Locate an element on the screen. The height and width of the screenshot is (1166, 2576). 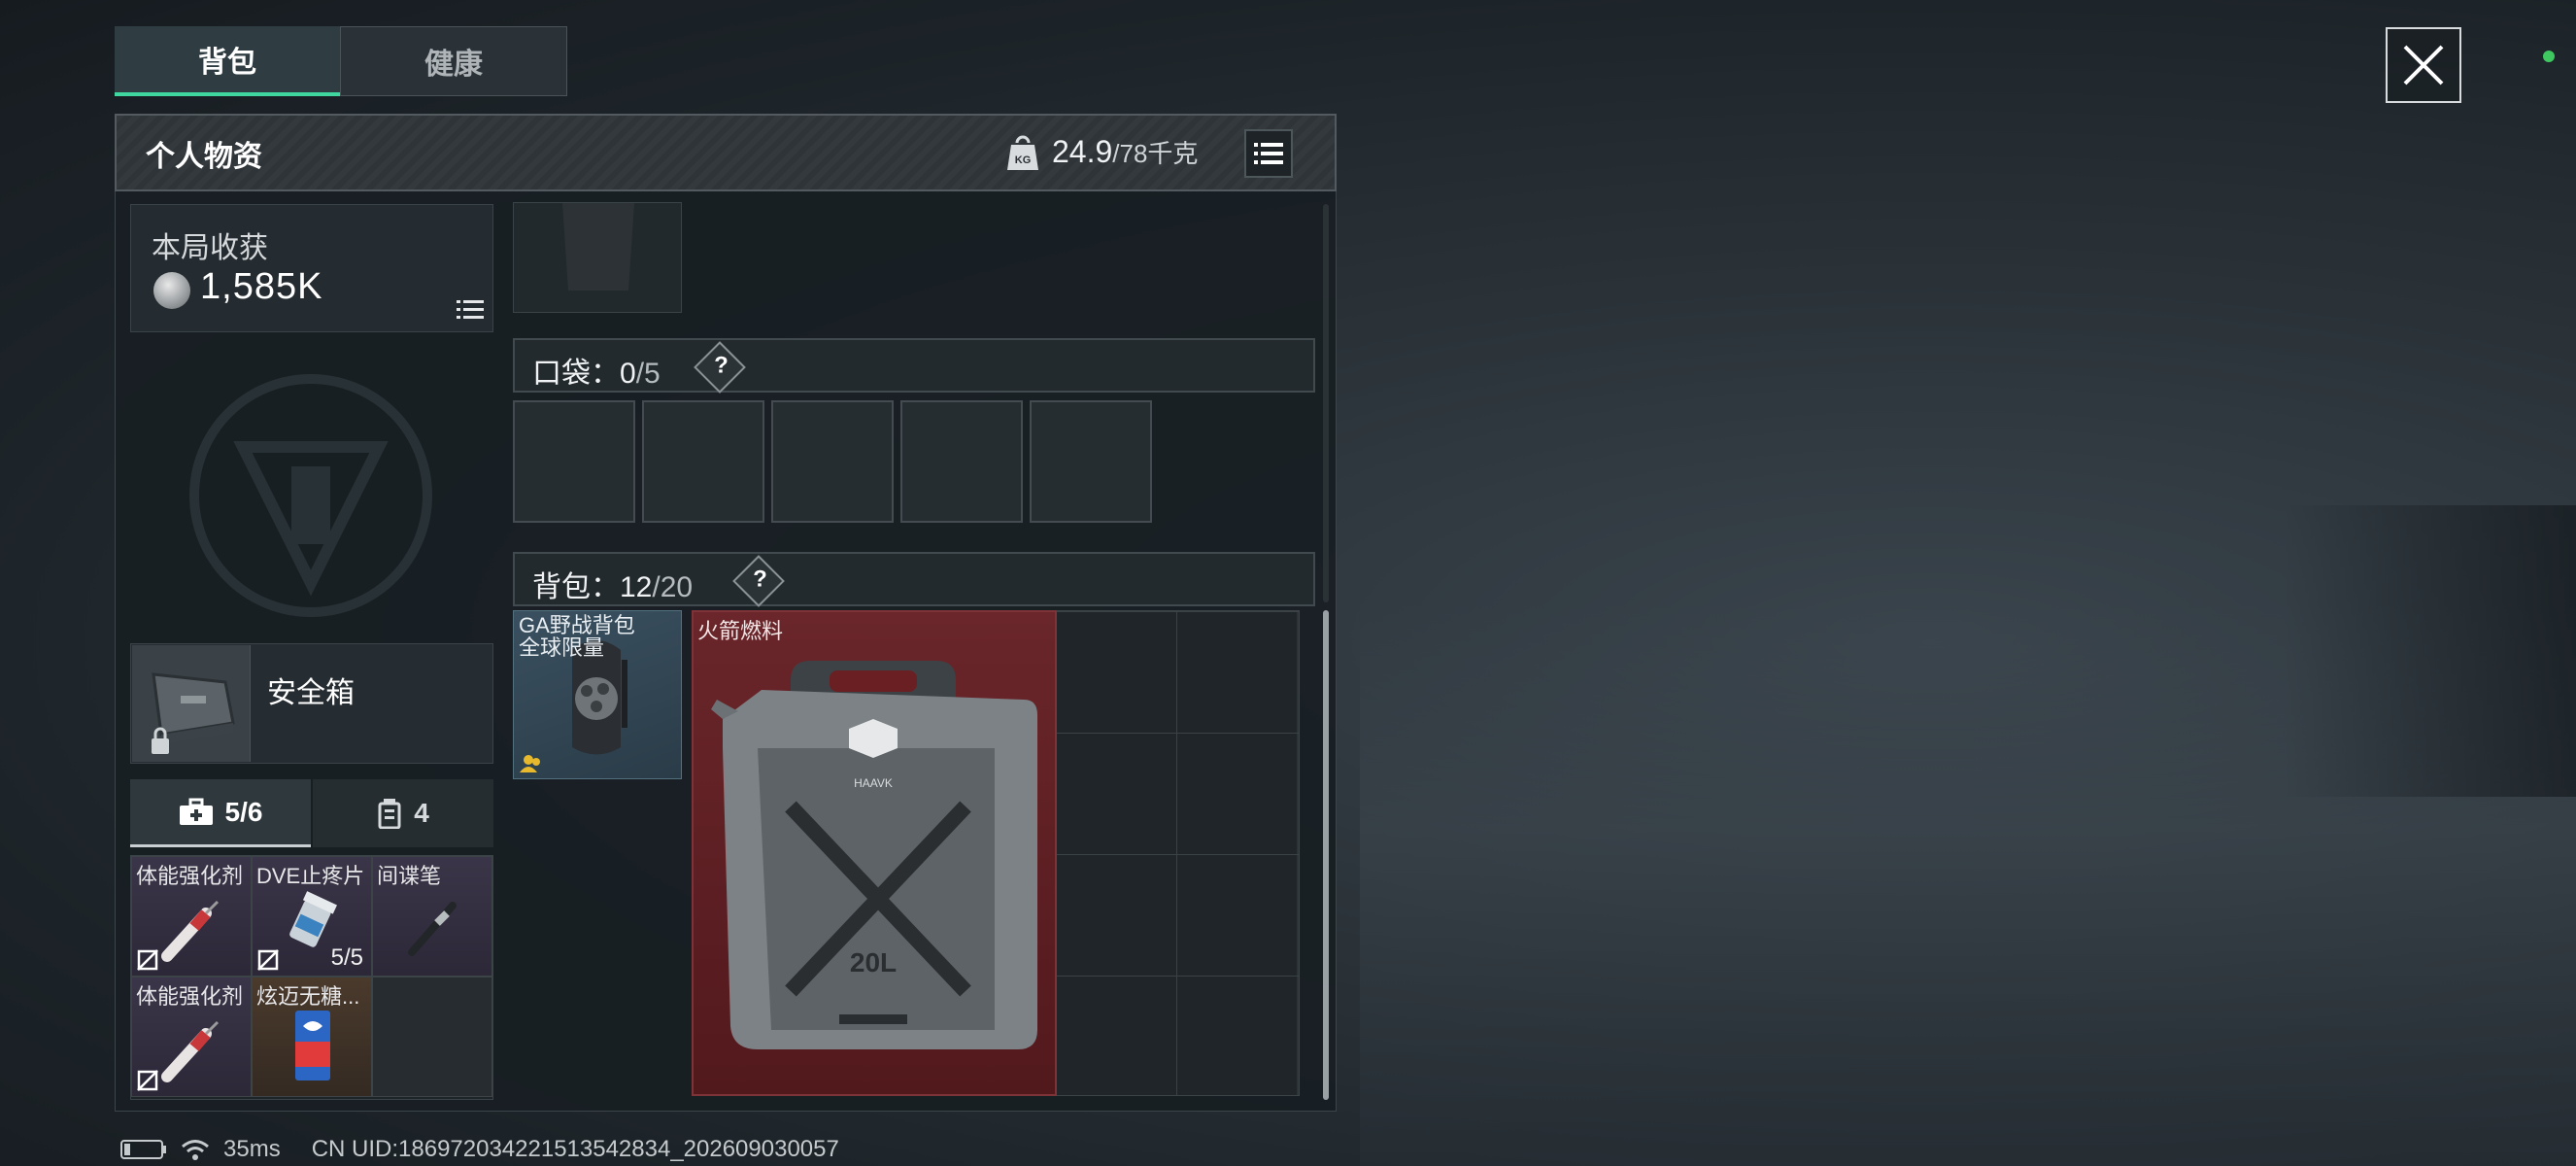
item-name: GA野战背包 全球限量 is located at coordinates (577, 636).